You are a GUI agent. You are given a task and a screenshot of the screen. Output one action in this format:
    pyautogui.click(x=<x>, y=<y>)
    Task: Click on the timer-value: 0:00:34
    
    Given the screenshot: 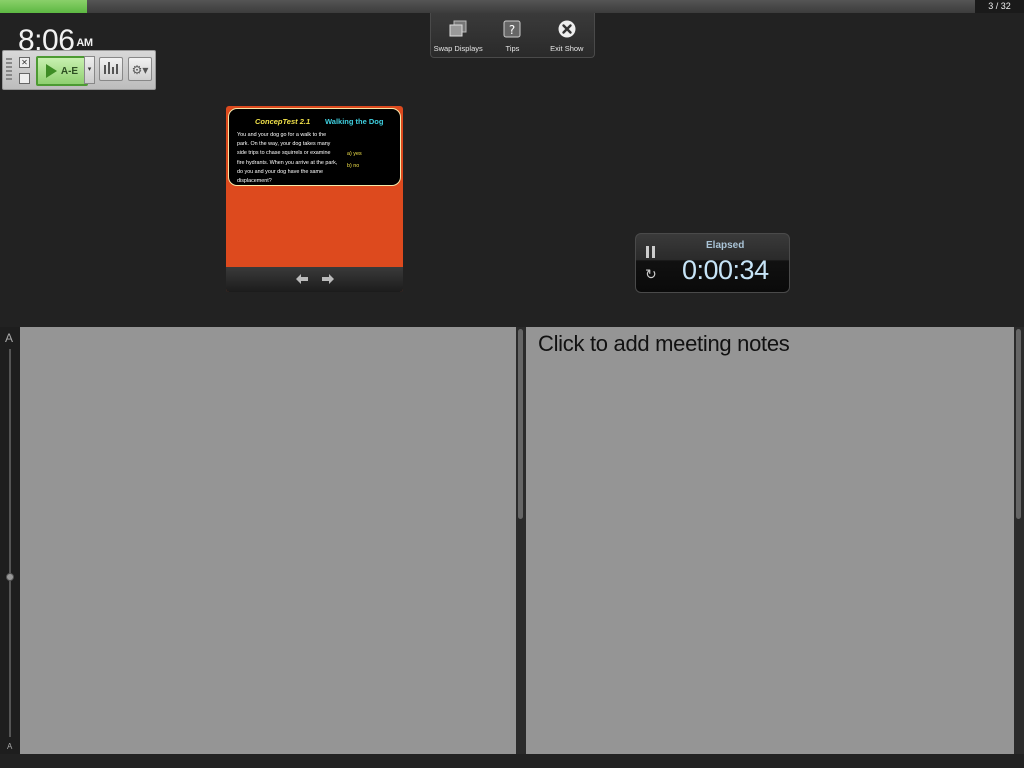 What is the action you would take?
    pyautogui.click(x=725, y=270)
    